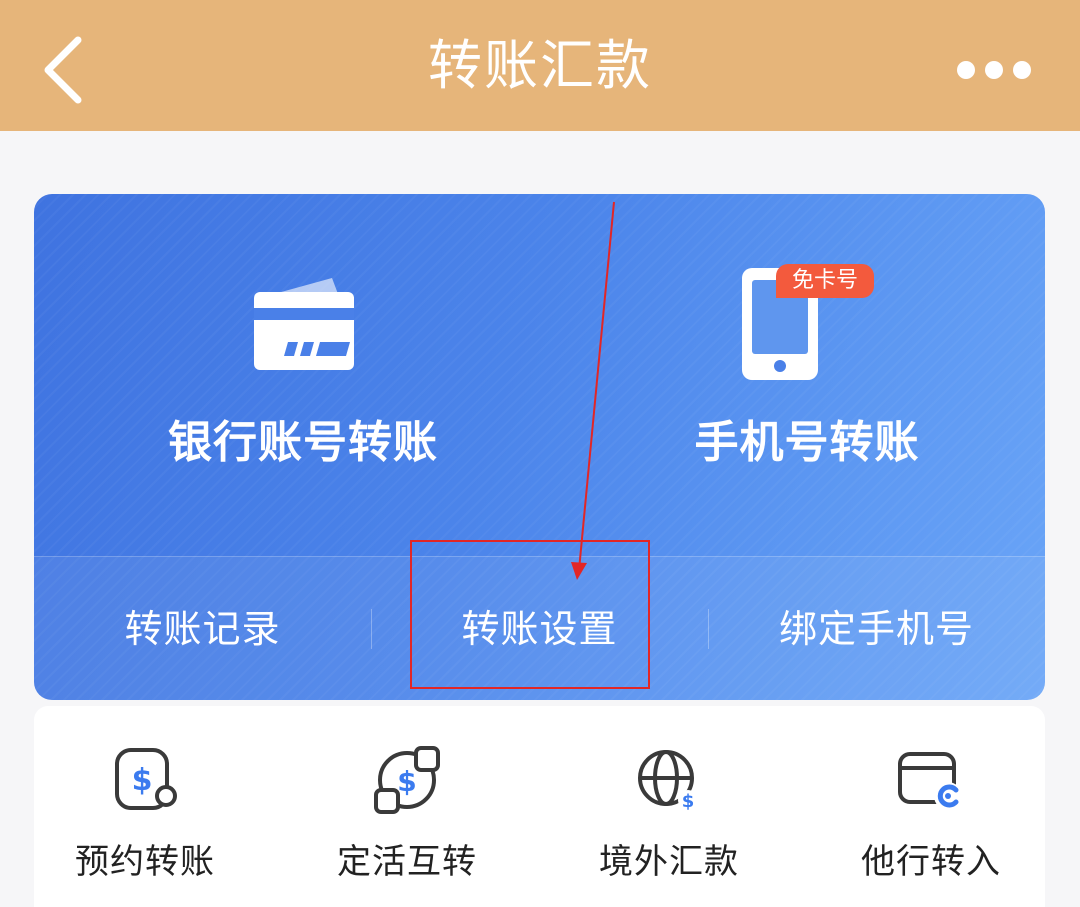  I want to click on fixed-current-exchange-label: 定活互转, so click(407, 862).